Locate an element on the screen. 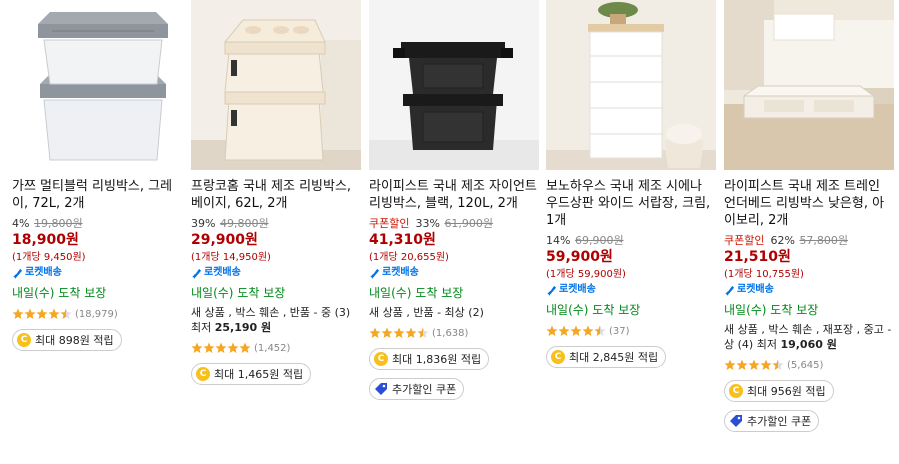  sale-price: 29,900원 is located at coordinates (224, 240).